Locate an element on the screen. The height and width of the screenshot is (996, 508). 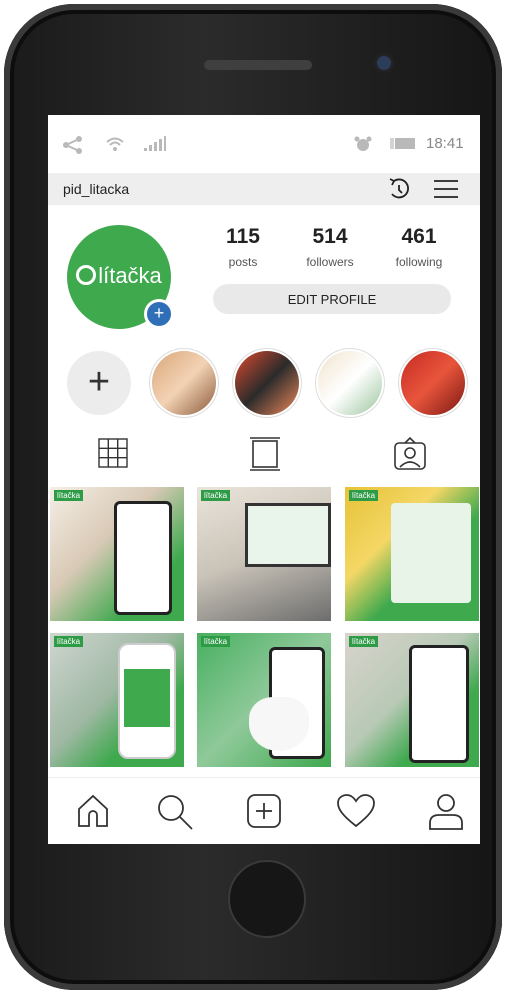
story-highlights: + is located at coordinates (264, 385).